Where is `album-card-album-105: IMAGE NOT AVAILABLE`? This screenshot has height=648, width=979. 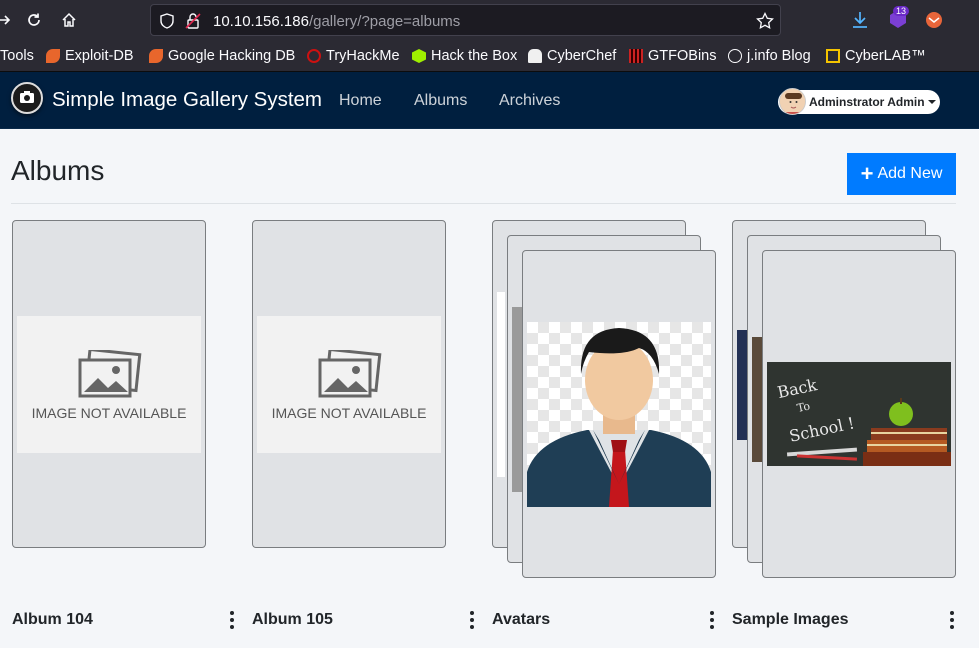
album-card-album-105: IMAGE NOT AVAILABLE is located at coordinates (349, 384).